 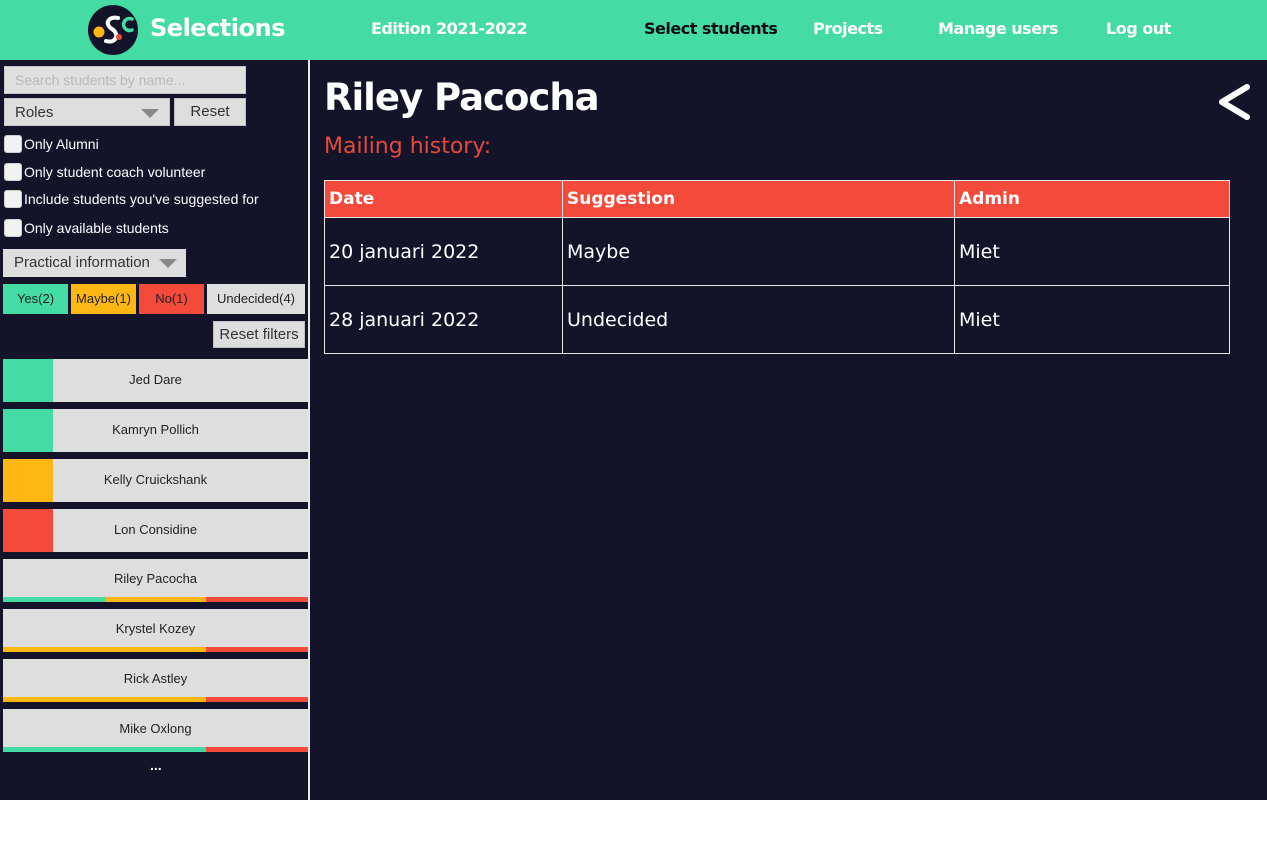 I want to click on cell-date: 20 januari 2022, so click(x=443, y=251).